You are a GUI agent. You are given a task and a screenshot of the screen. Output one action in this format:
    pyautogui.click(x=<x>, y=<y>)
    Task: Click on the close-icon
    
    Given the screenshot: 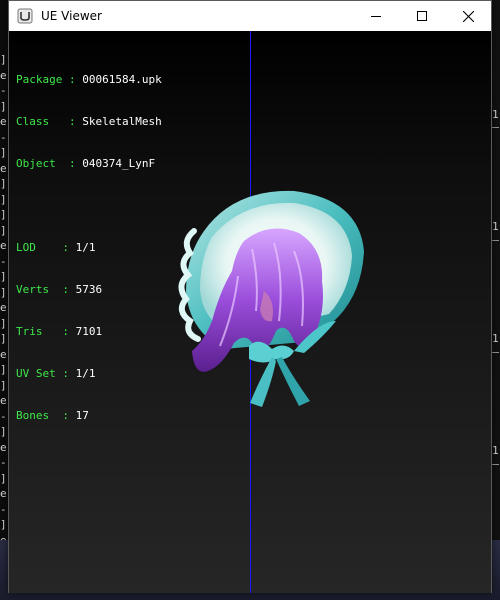 What is the action you would take?
    pyautogui.click(x=468, y=16)
    